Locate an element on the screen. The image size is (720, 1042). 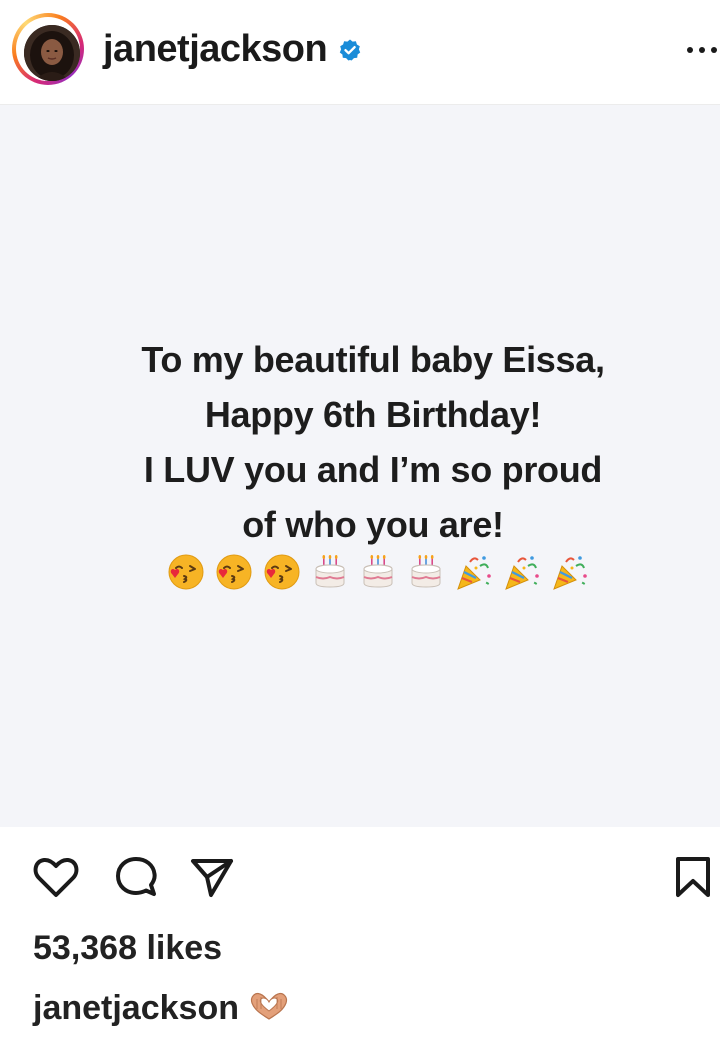
avatar is located at coordinates (52, 53).